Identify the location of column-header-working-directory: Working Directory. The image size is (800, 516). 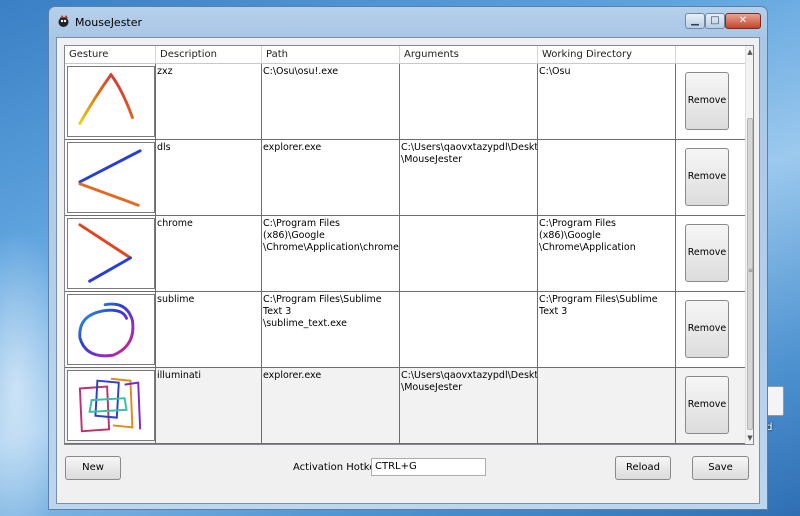
(607, 54).